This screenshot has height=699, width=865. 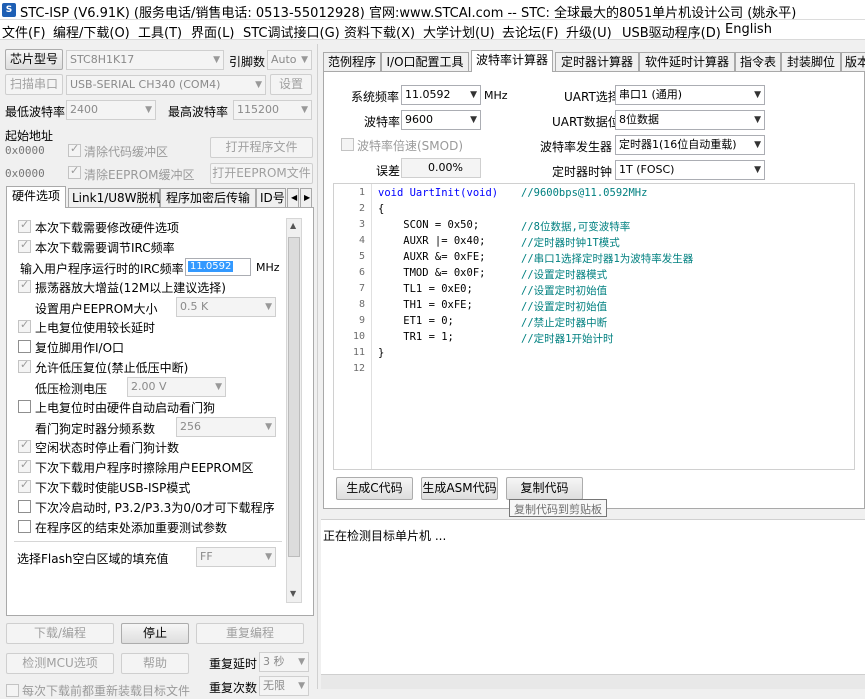 I want to click on opt-usb-isp-checkbox, so click(x=24, y=485).